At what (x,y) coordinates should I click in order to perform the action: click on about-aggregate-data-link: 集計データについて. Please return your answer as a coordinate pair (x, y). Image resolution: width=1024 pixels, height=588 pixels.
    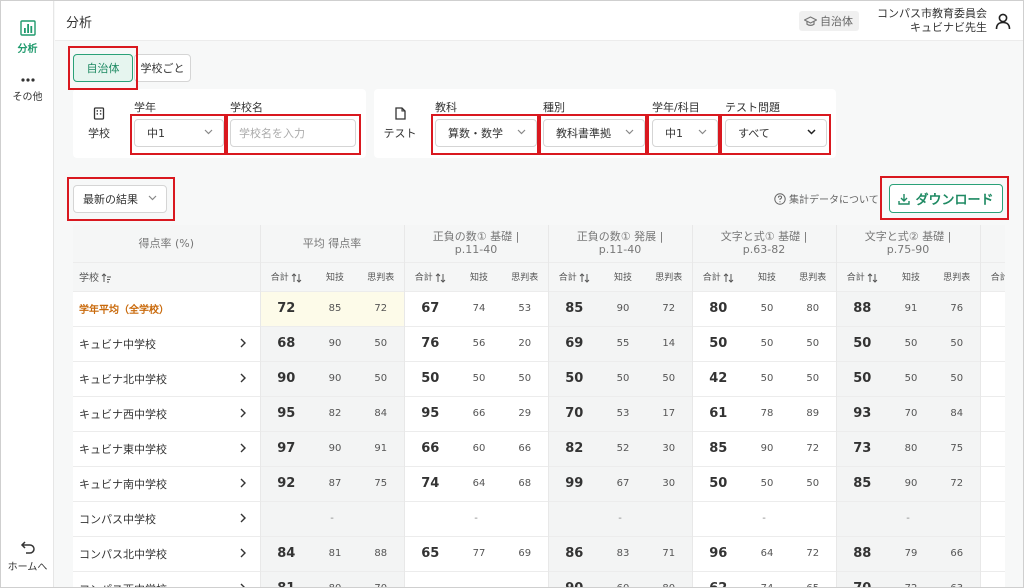
    Looking at the image, I should click on (826, 198).